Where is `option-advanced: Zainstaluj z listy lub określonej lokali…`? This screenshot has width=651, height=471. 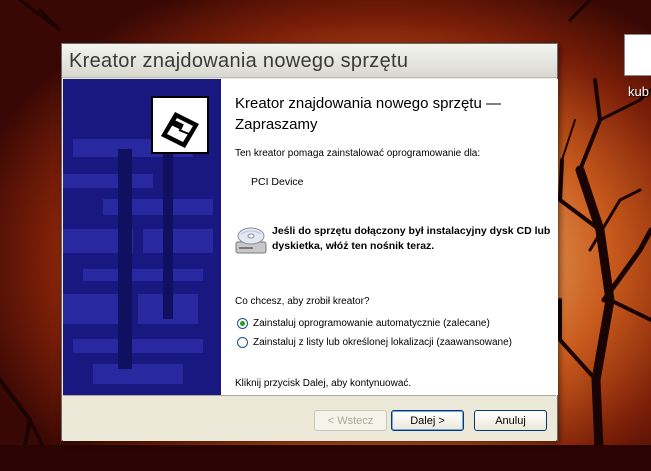
option-advanced: Zainstaluj z listy lub określonej lokali… is located at coordinates (374, 342).